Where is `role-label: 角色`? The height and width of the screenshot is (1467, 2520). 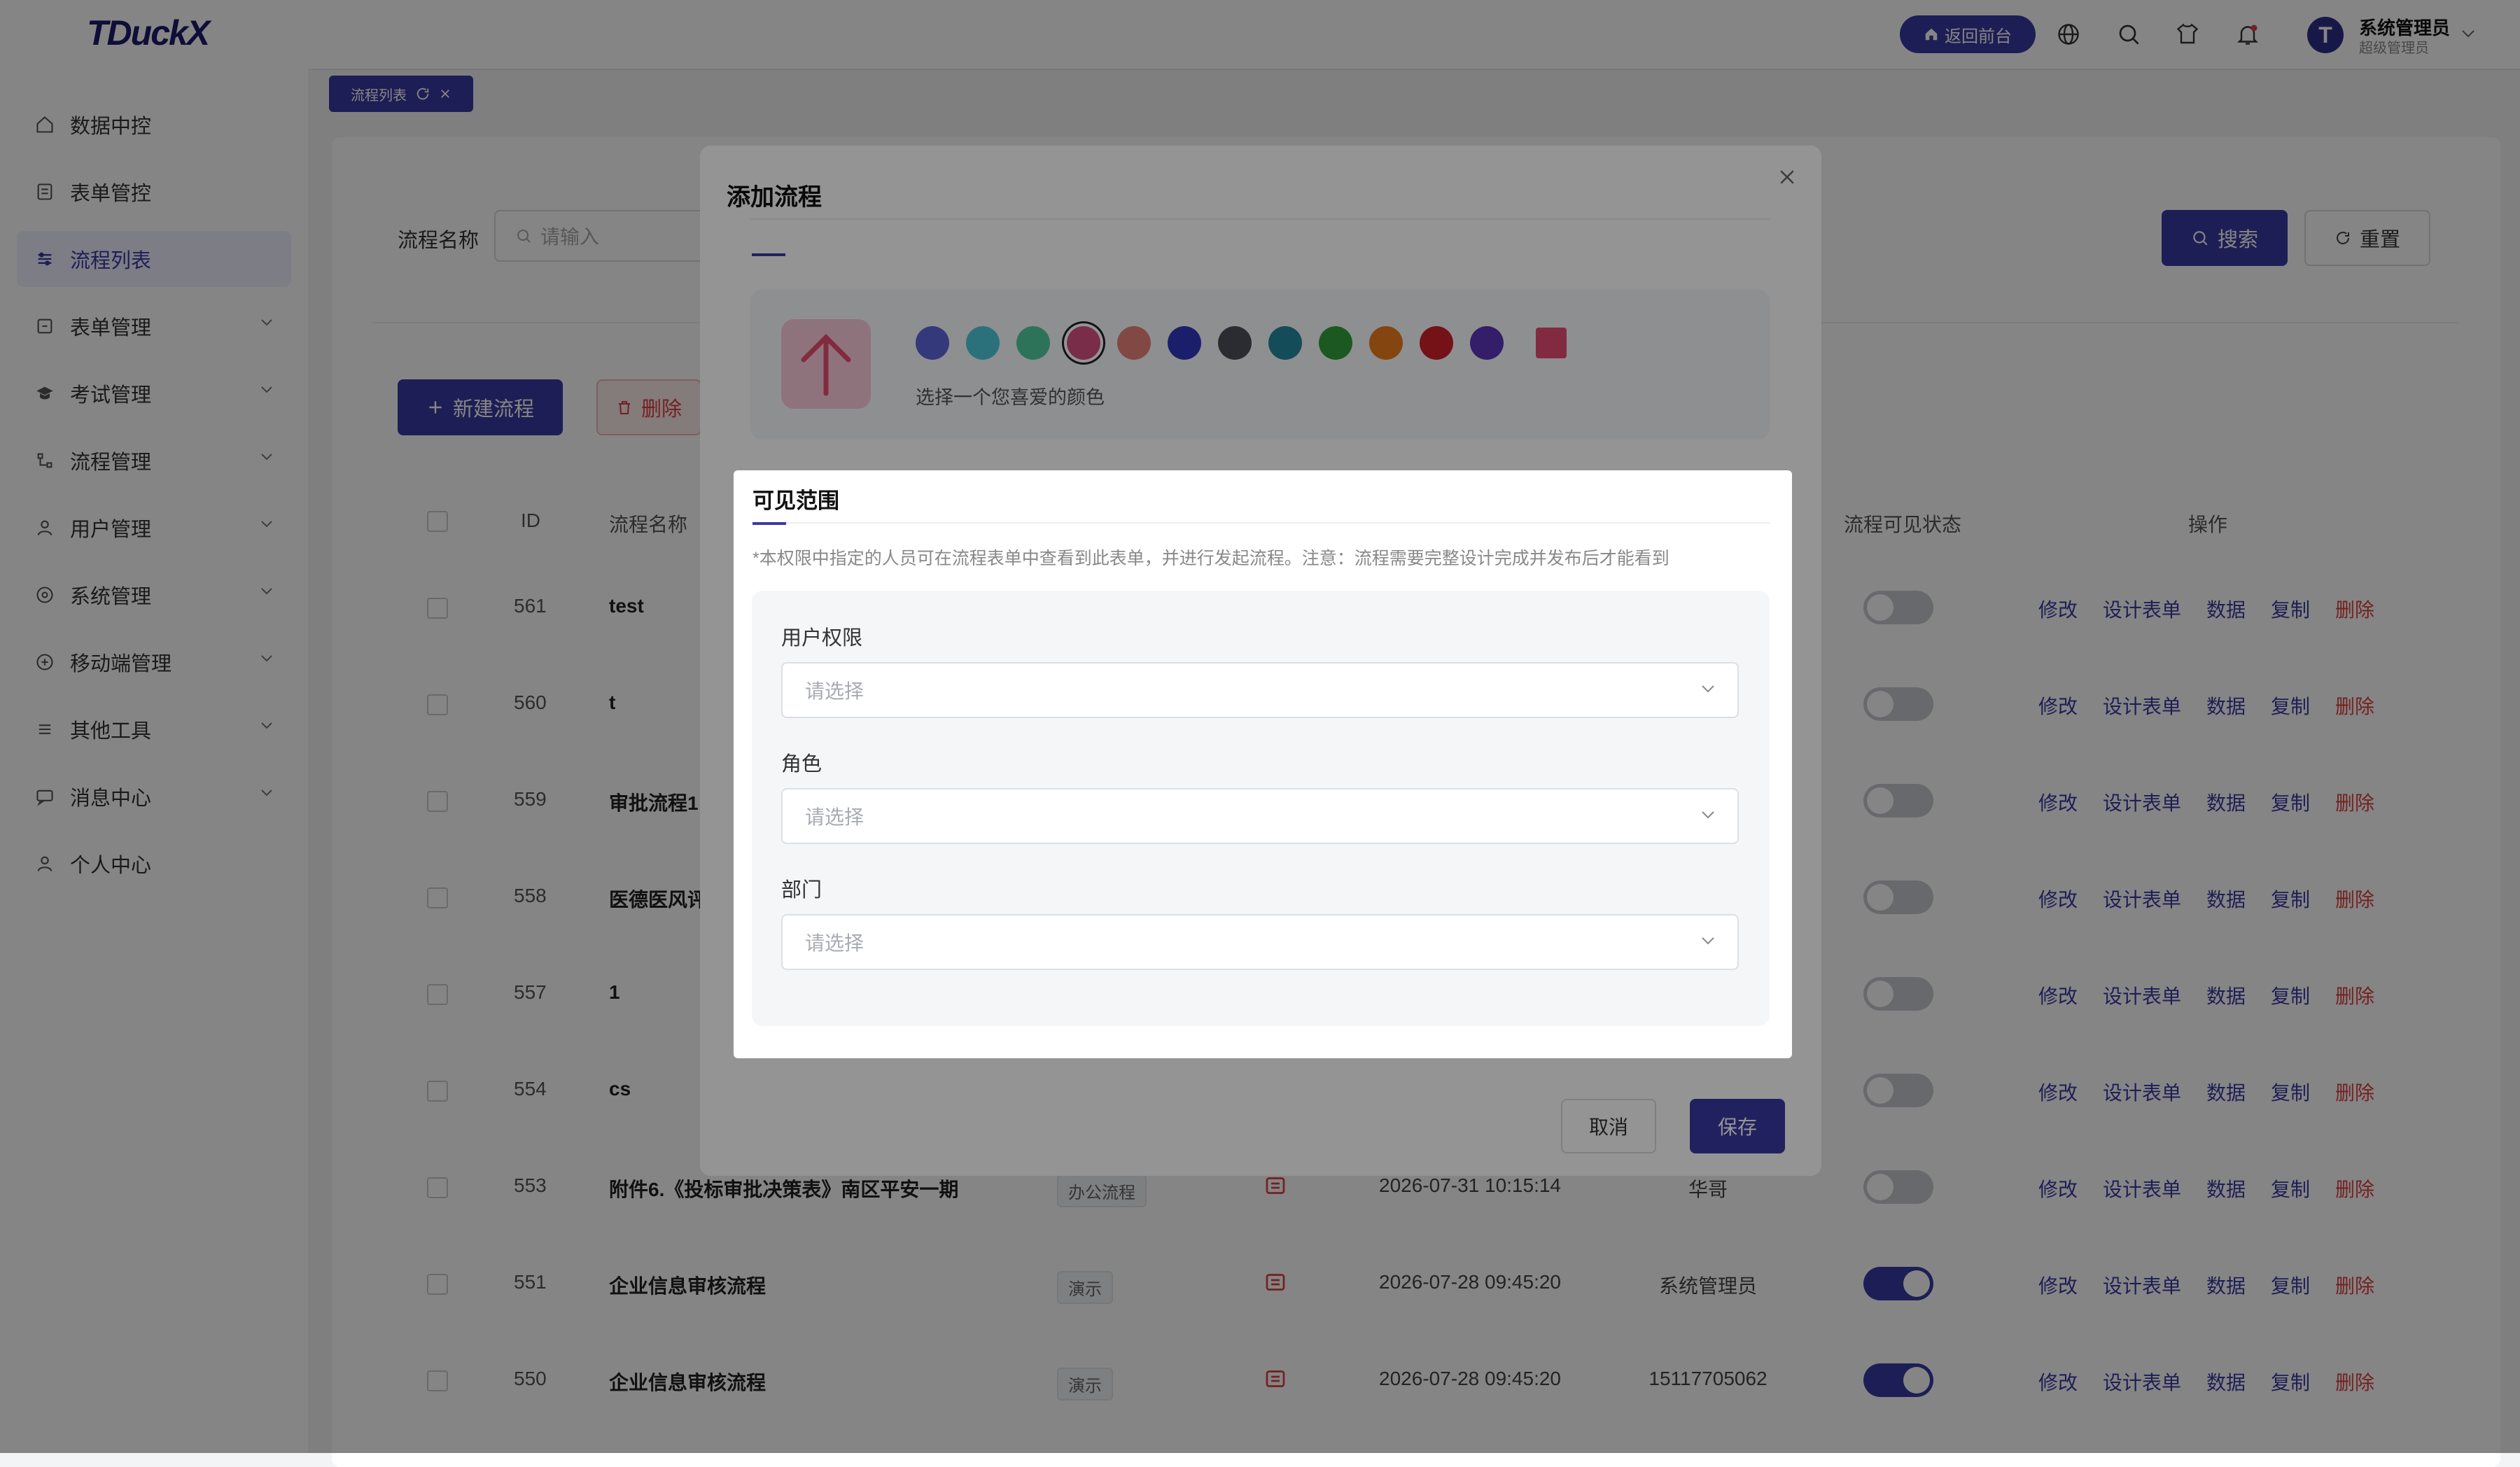 role-label: 角色 is located at coordinates (801, 764).